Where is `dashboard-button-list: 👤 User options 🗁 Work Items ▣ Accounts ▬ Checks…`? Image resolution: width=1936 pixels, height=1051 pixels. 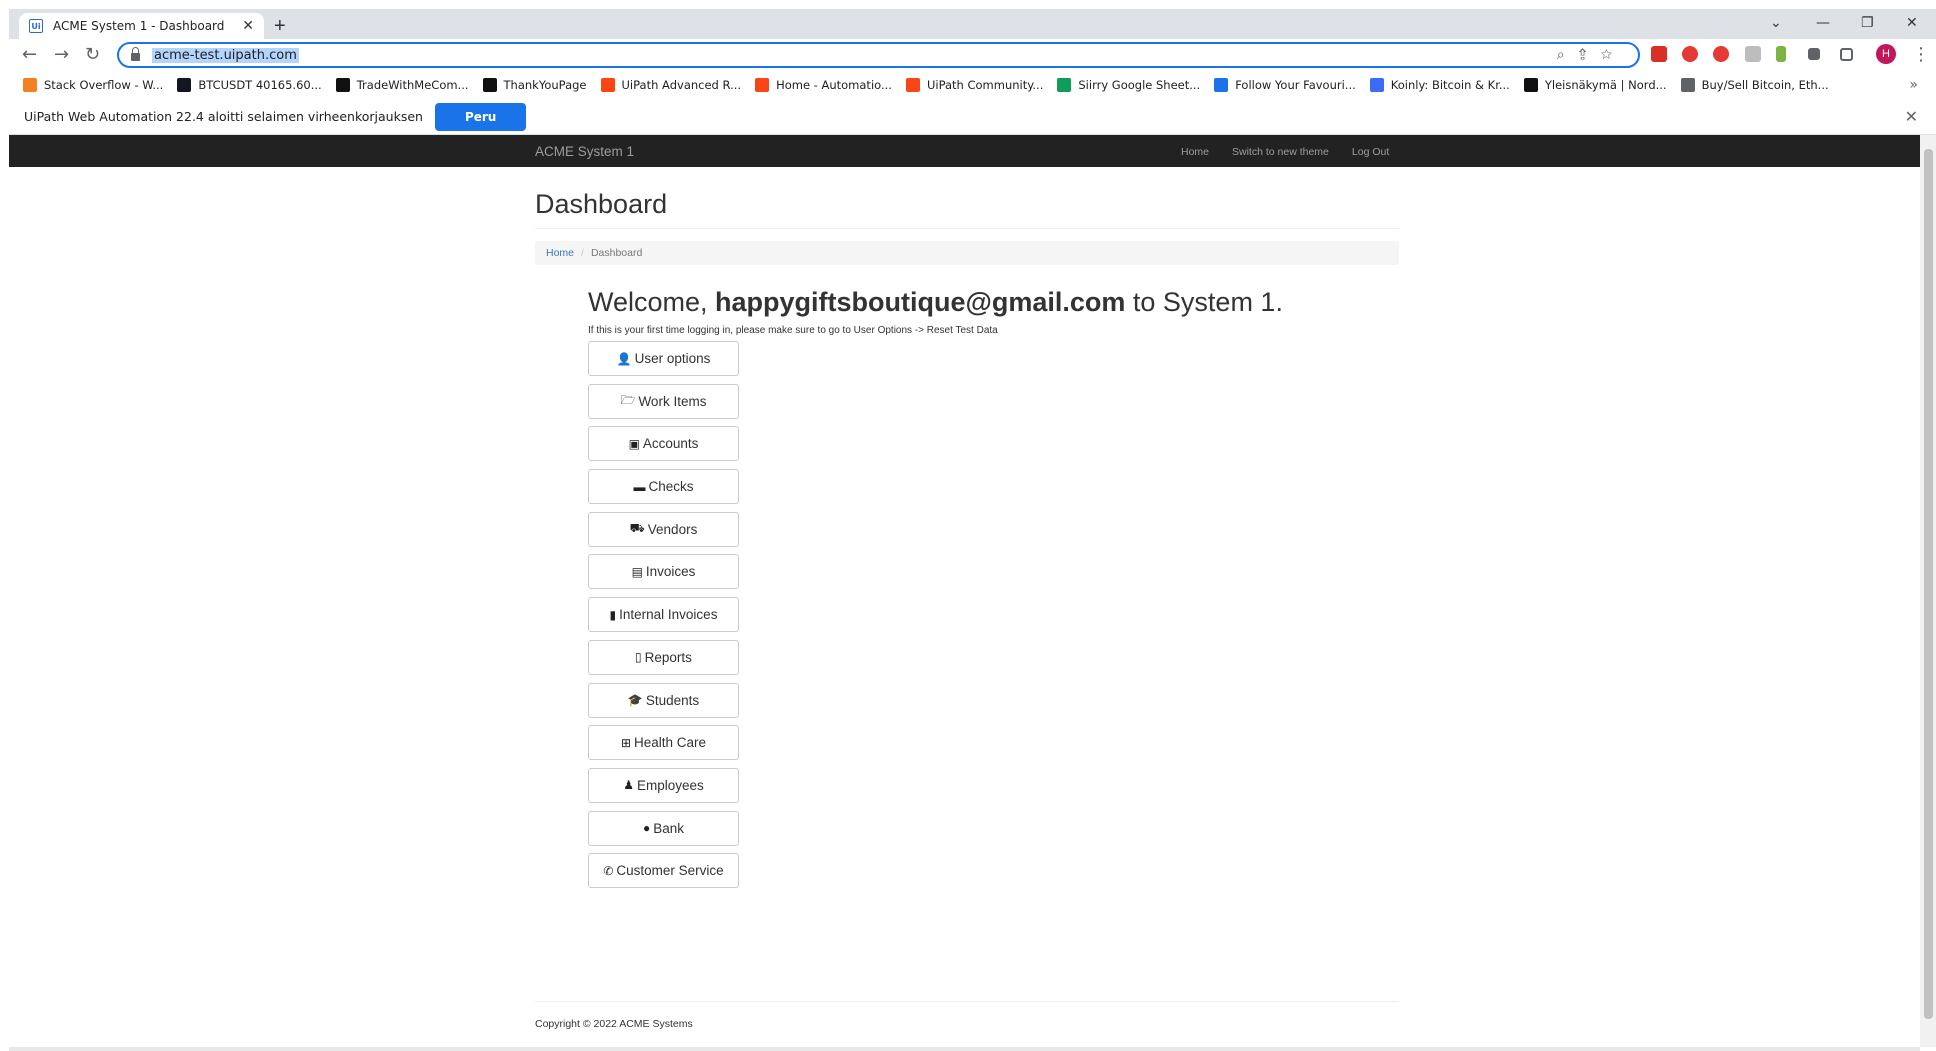 dashboard-button-list: 👤 User options 🗁 Work Items ▣ Accounts ▬ Checks… is located at coordinates (663, 618).